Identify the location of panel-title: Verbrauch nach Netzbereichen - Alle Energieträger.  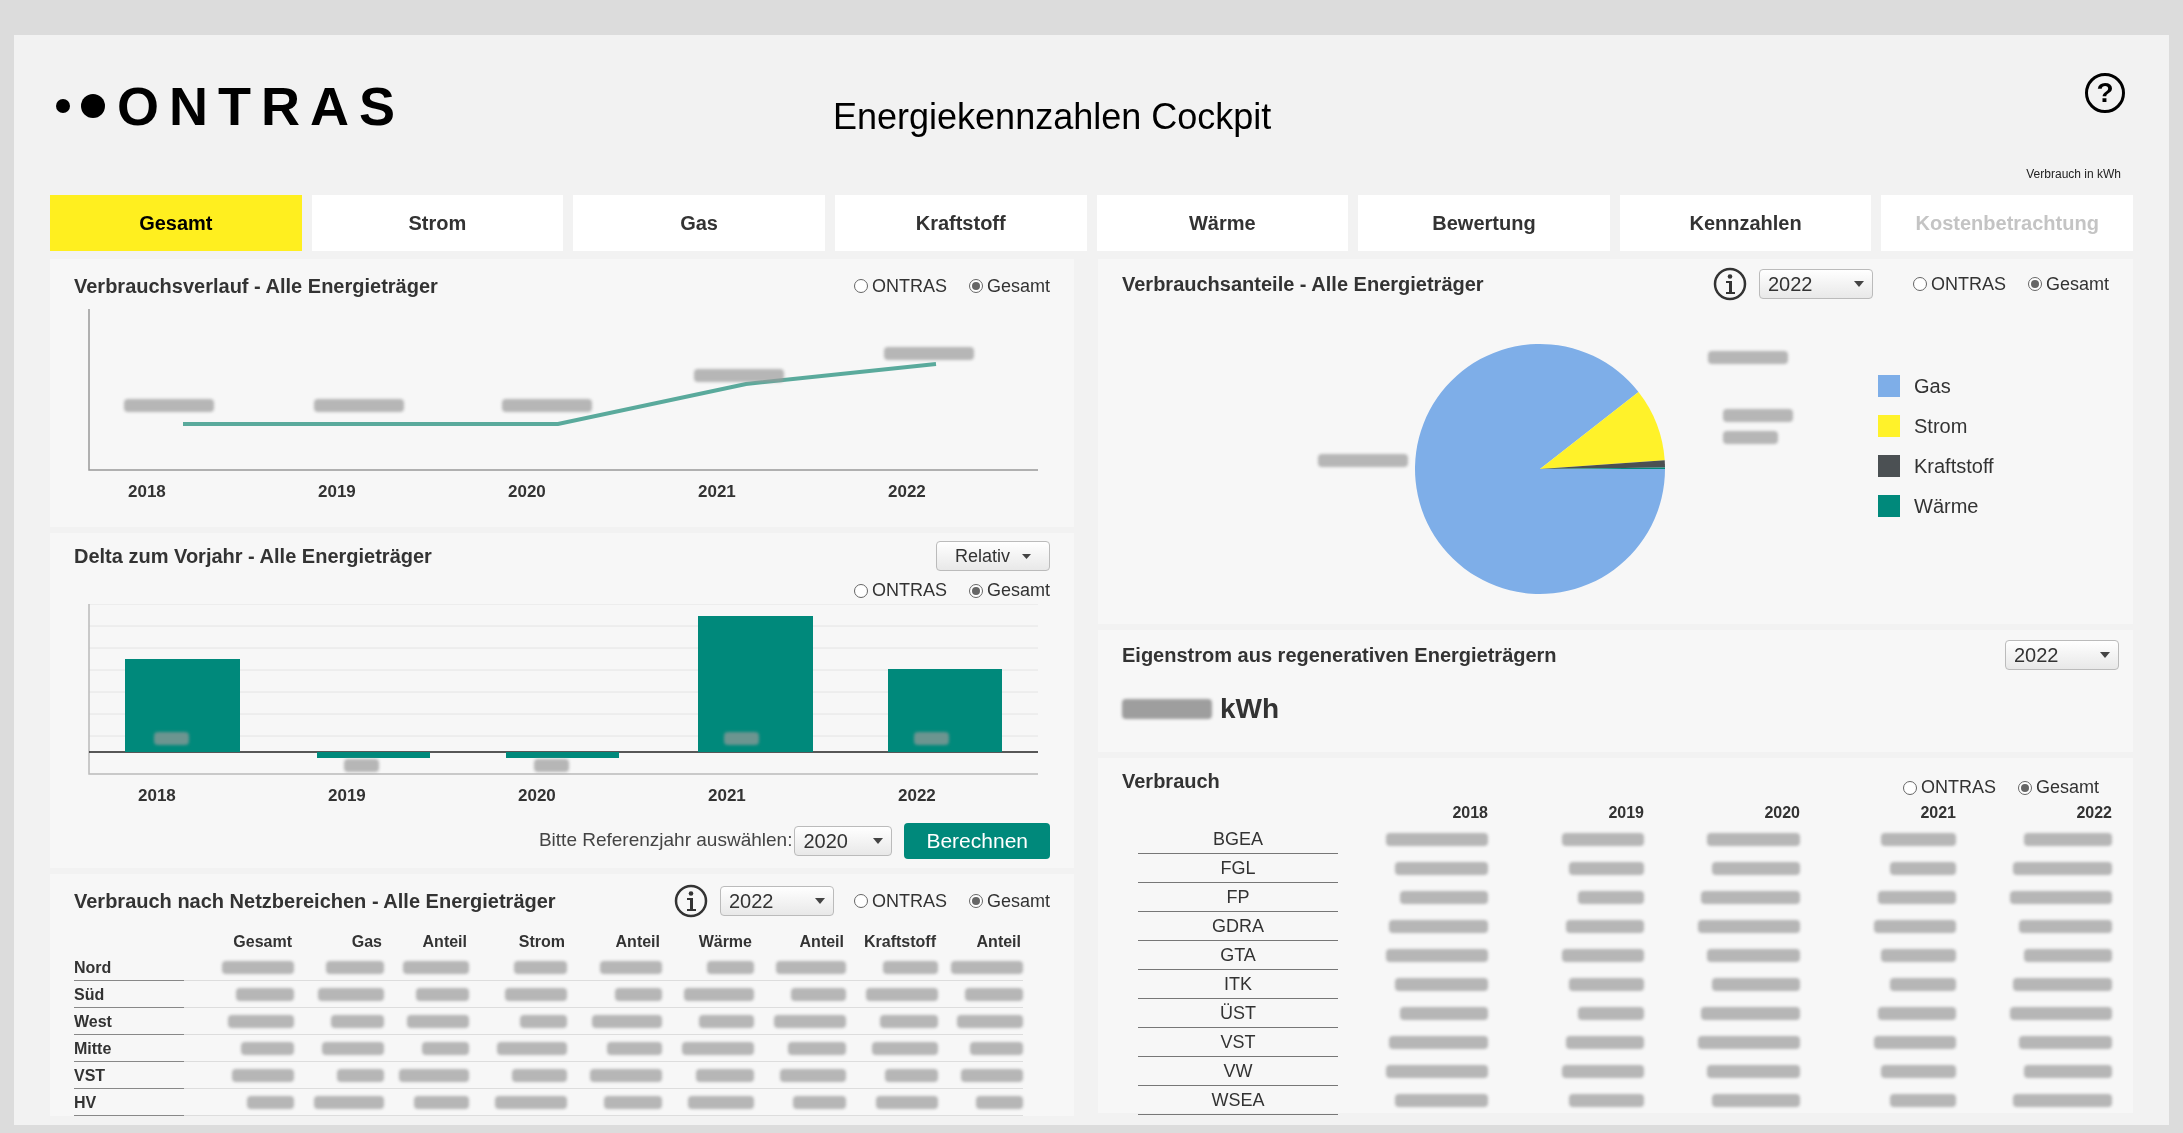
(315, 901).